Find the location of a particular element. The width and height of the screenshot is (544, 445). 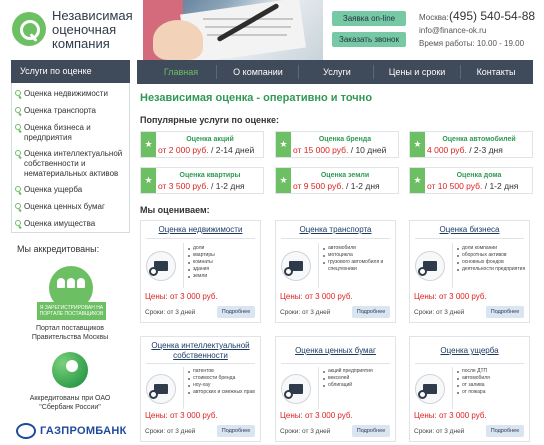

documents-icon is located at coordinates (296, 389).